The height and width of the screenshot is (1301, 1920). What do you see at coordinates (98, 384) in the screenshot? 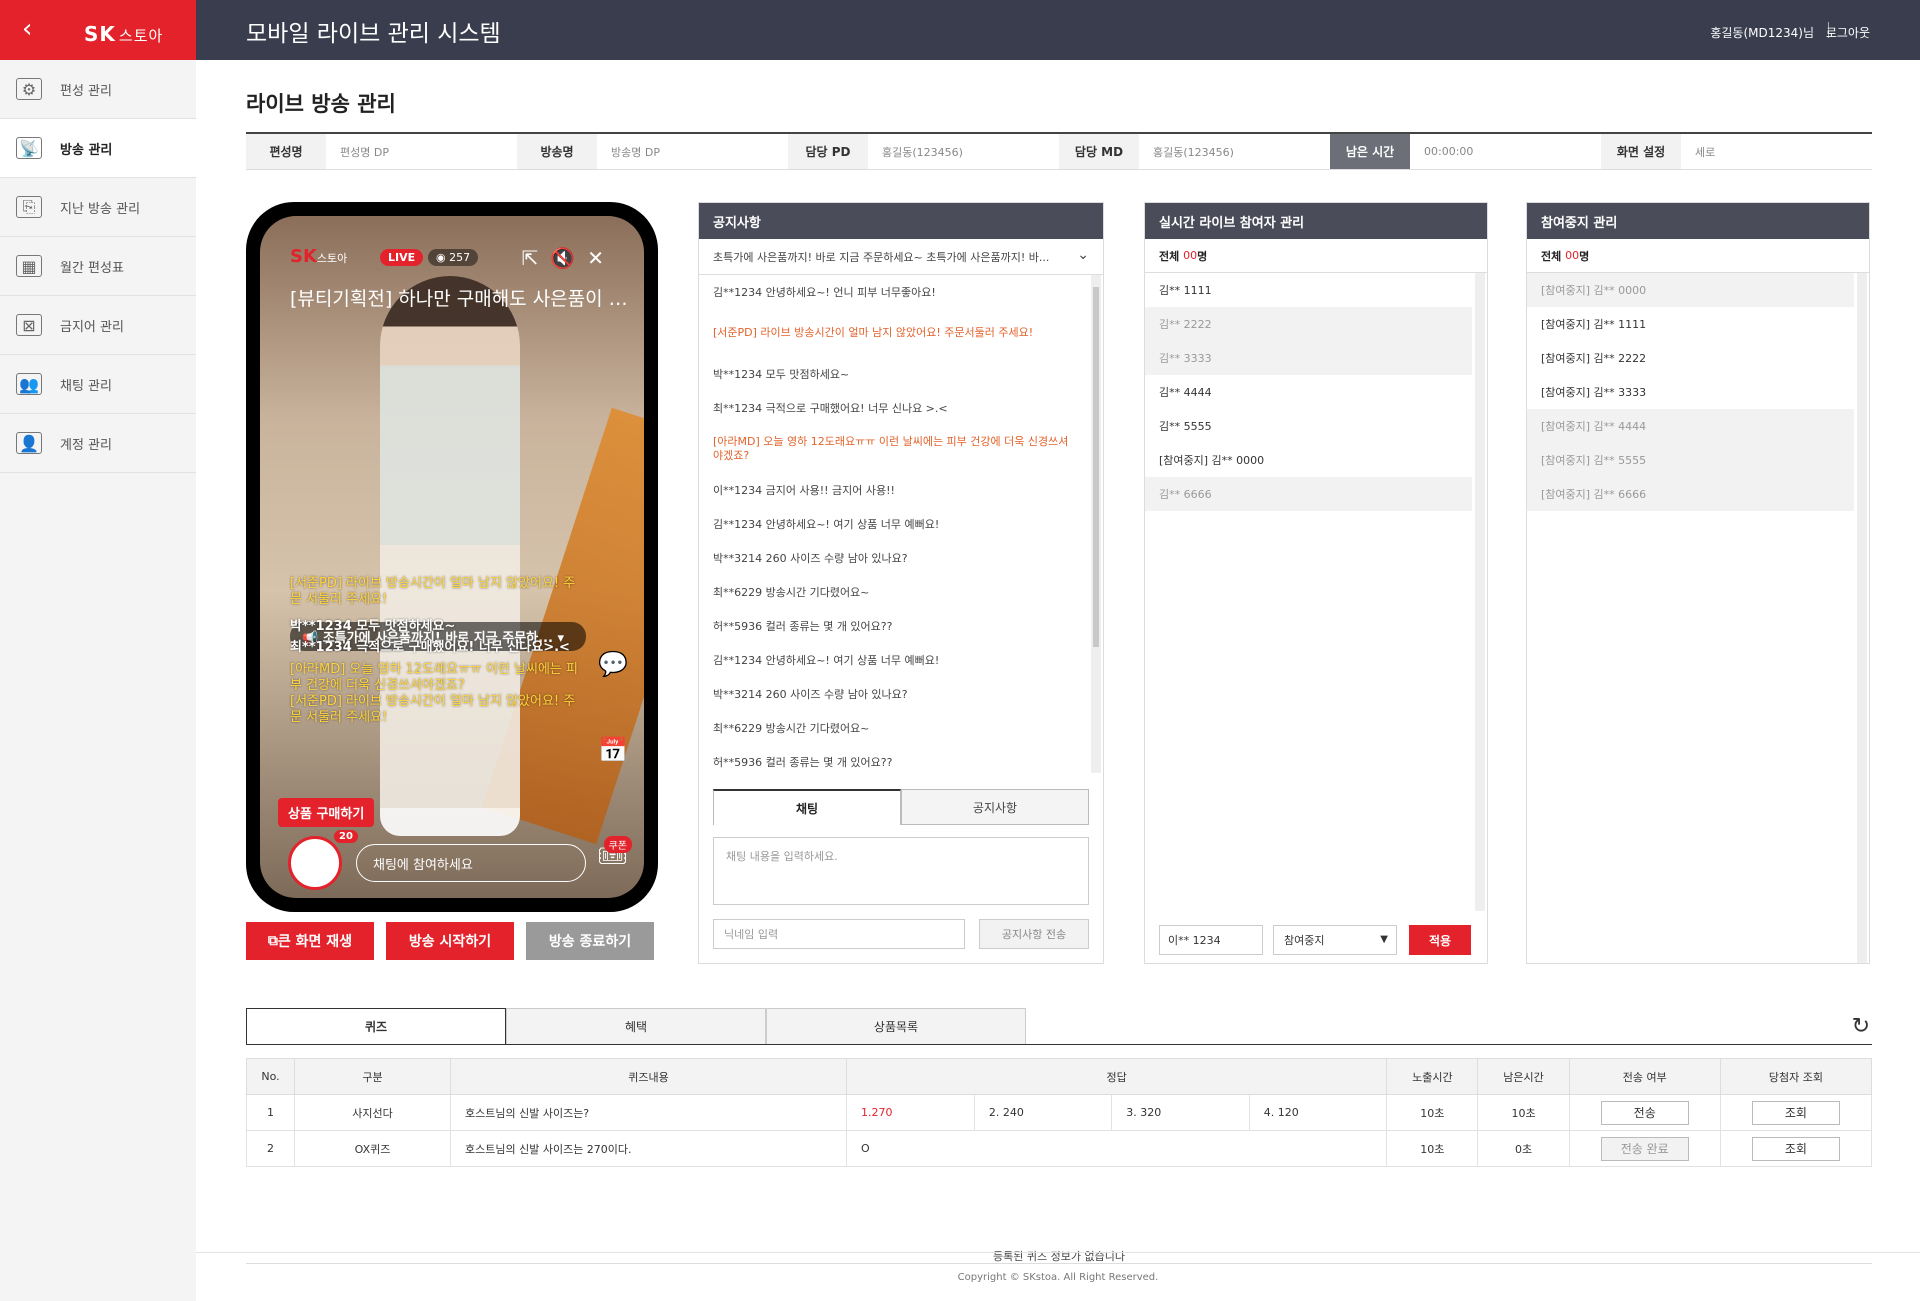
I see `sidebar-item: 👥 채팅 관리` at bounding box center [98, 384].